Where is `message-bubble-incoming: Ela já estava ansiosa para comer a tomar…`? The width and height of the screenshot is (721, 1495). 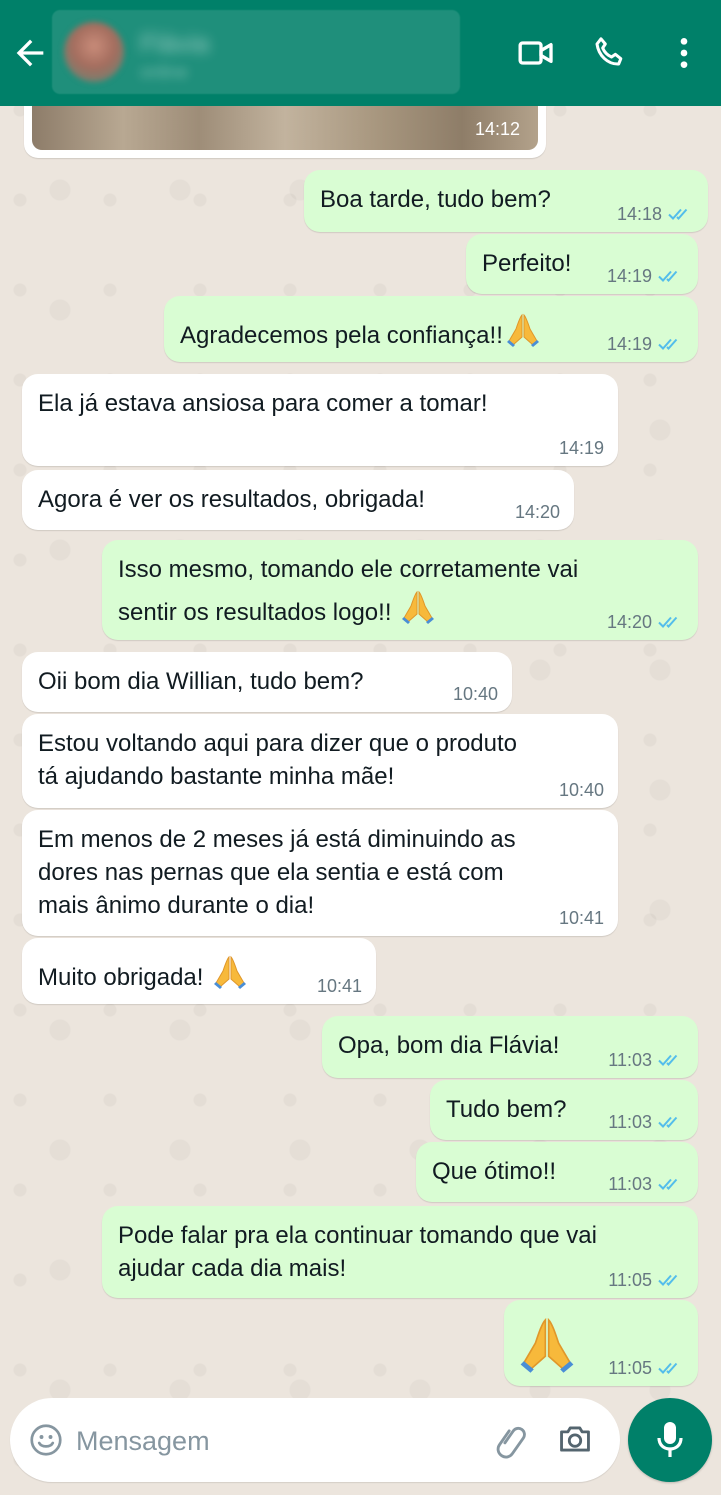 message-bubble-incoming: Ela já estava ansiosa para comer a tomar… is located at coordinates (320, 420).